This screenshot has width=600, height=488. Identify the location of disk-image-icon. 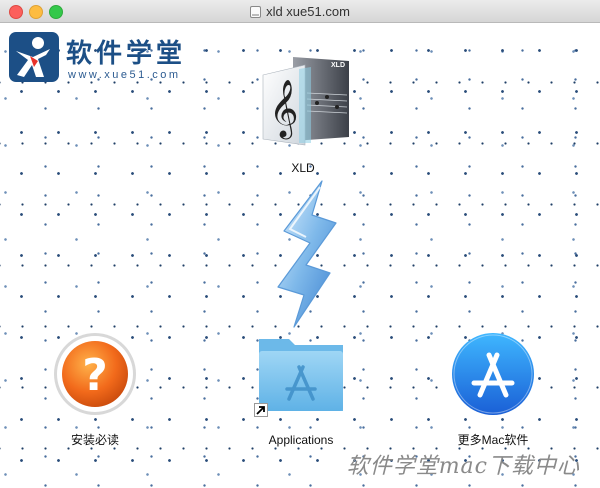
(256, 12).